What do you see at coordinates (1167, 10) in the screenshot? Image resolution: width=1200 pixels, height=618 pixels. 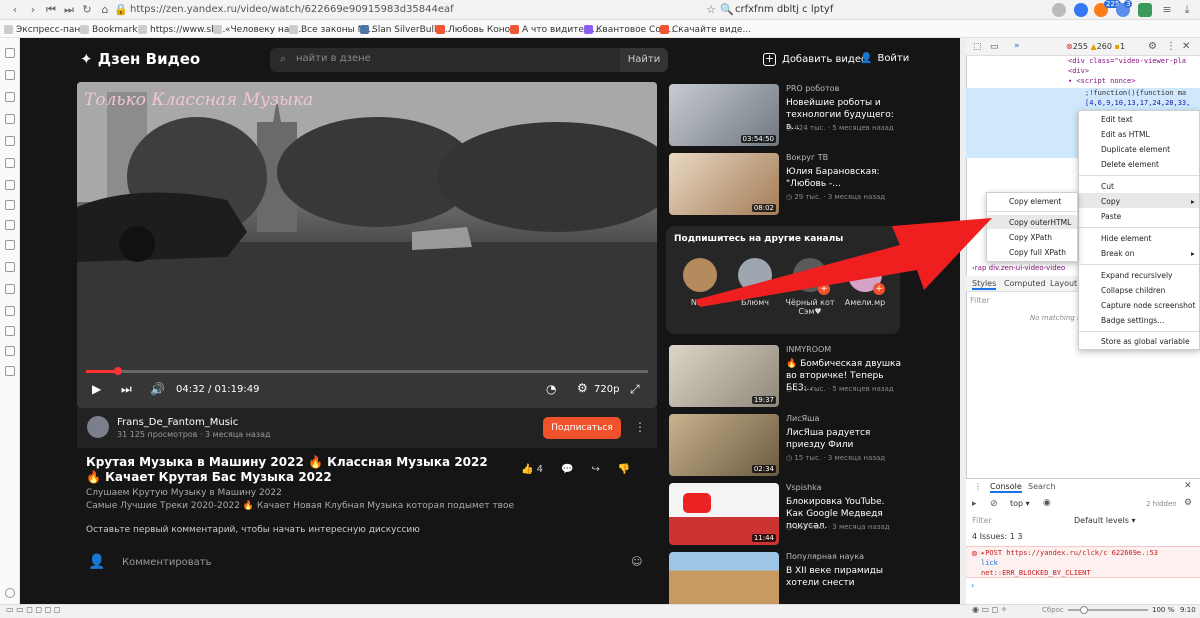 I see `menu-icon: ≡` at bounding box center [1167, 10].